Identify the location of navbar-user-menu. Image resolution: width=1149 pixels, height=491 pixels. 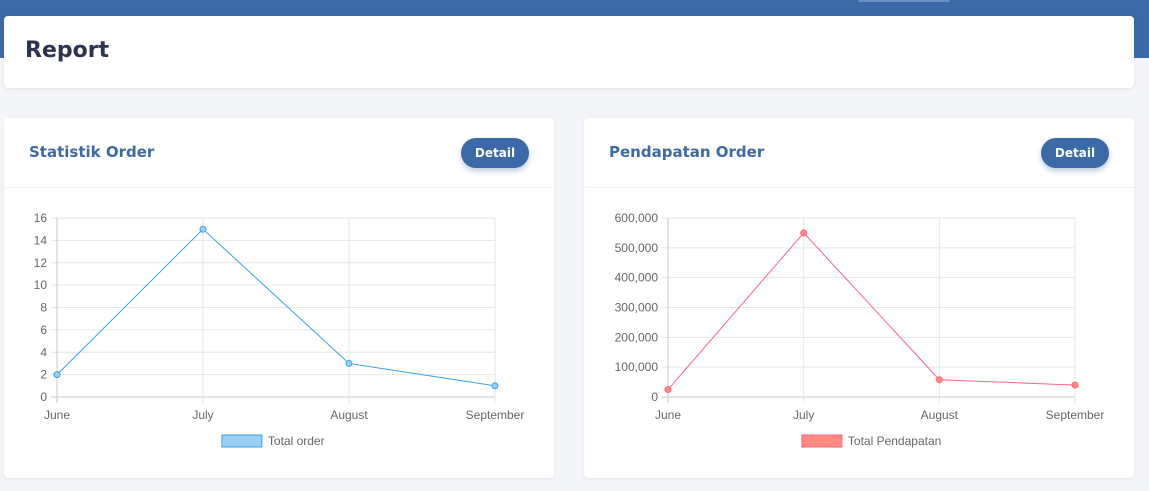
(904, 1).